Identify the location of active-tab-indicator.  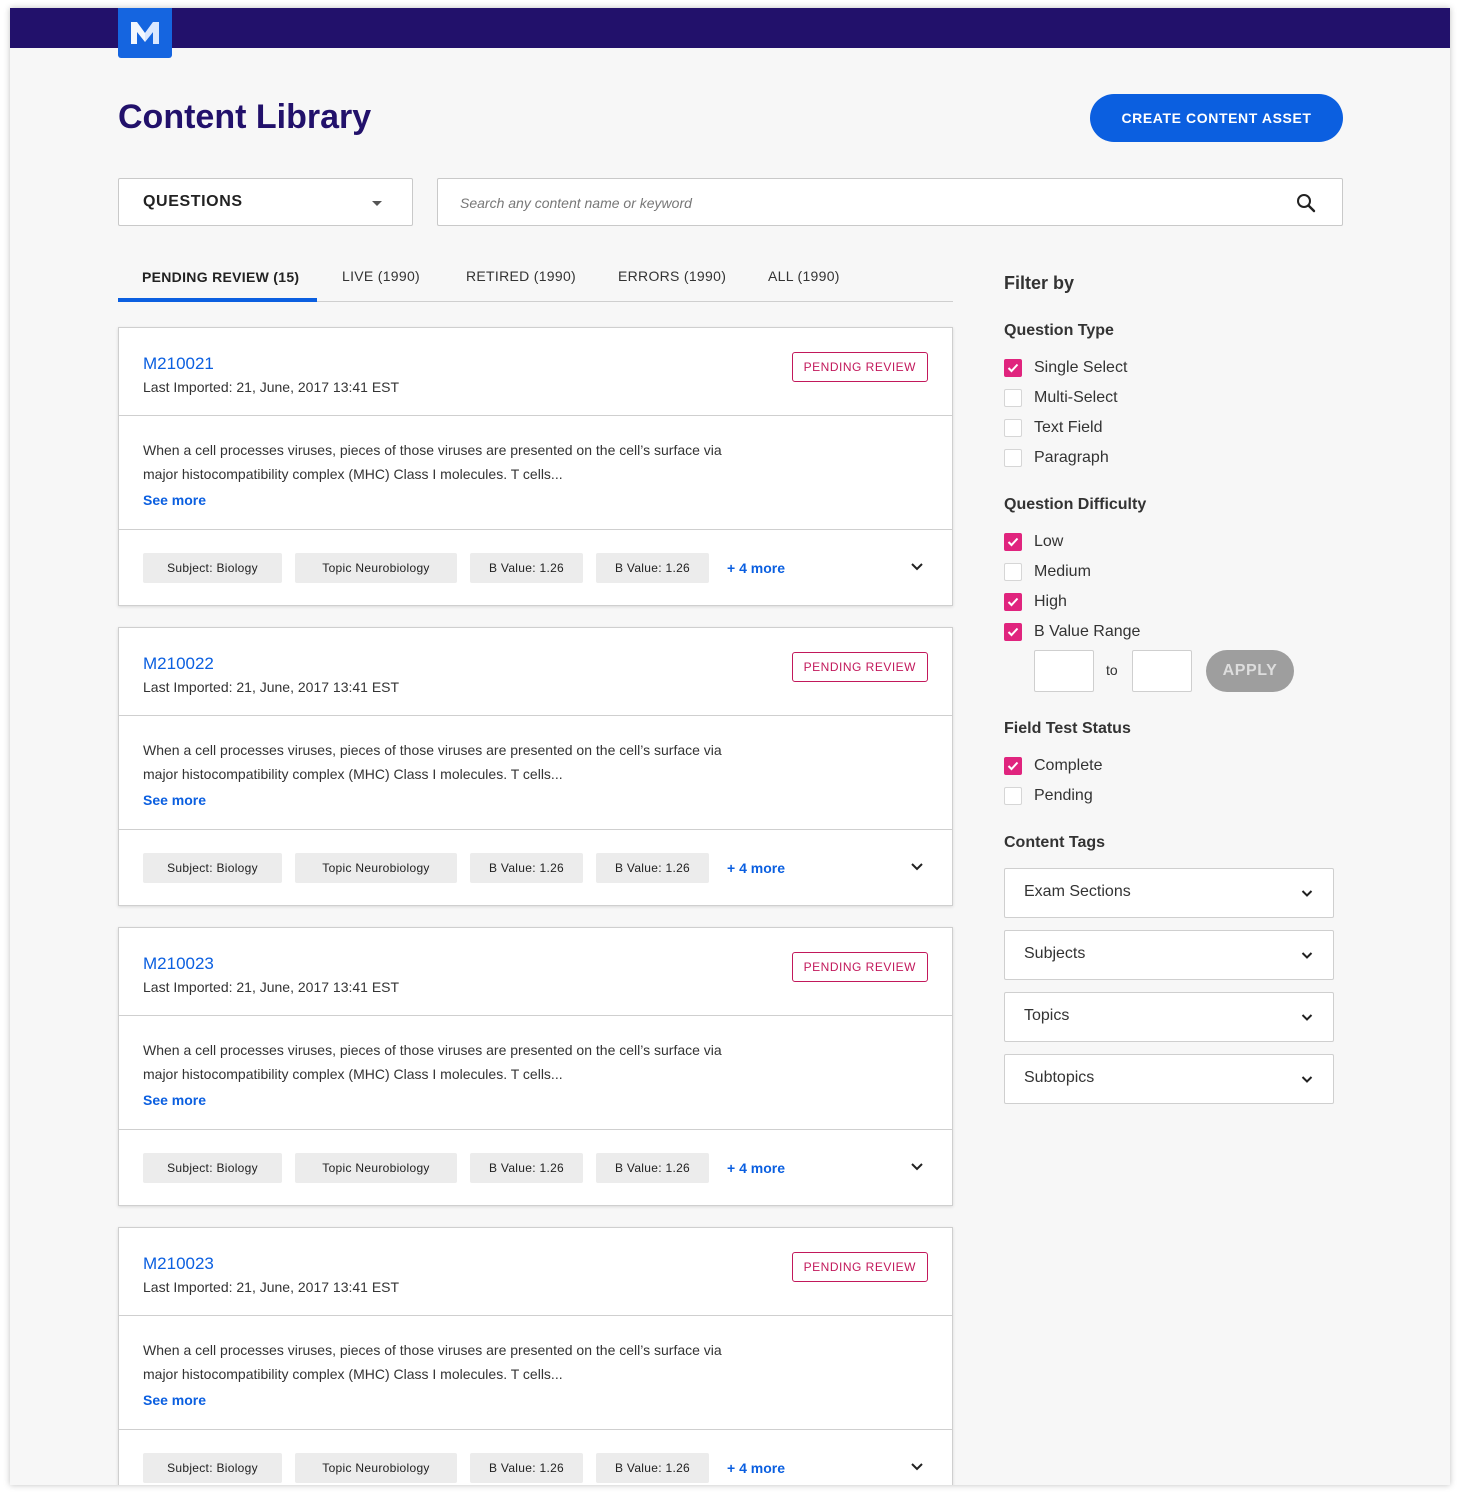
(217, 300).